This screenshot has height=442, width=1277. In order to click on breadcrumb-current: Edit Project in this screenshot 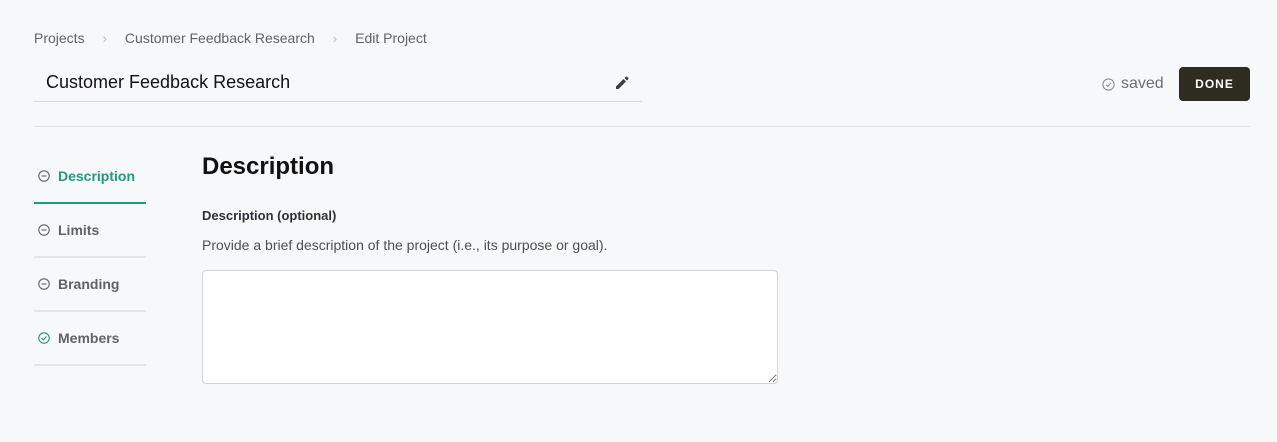, I will do `click(391, 38)`.